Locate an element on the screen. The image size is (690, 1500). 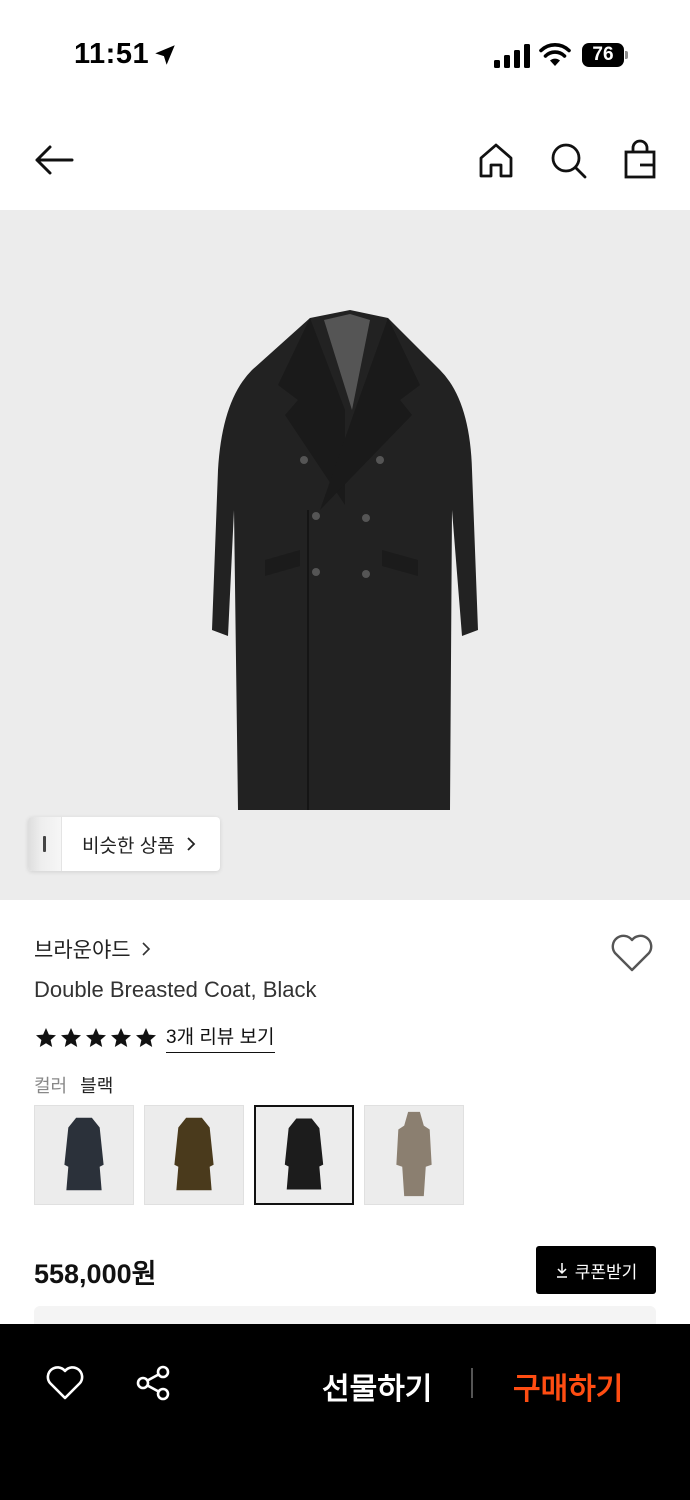
battery-level: 76 is located at coordinates (603, 55).